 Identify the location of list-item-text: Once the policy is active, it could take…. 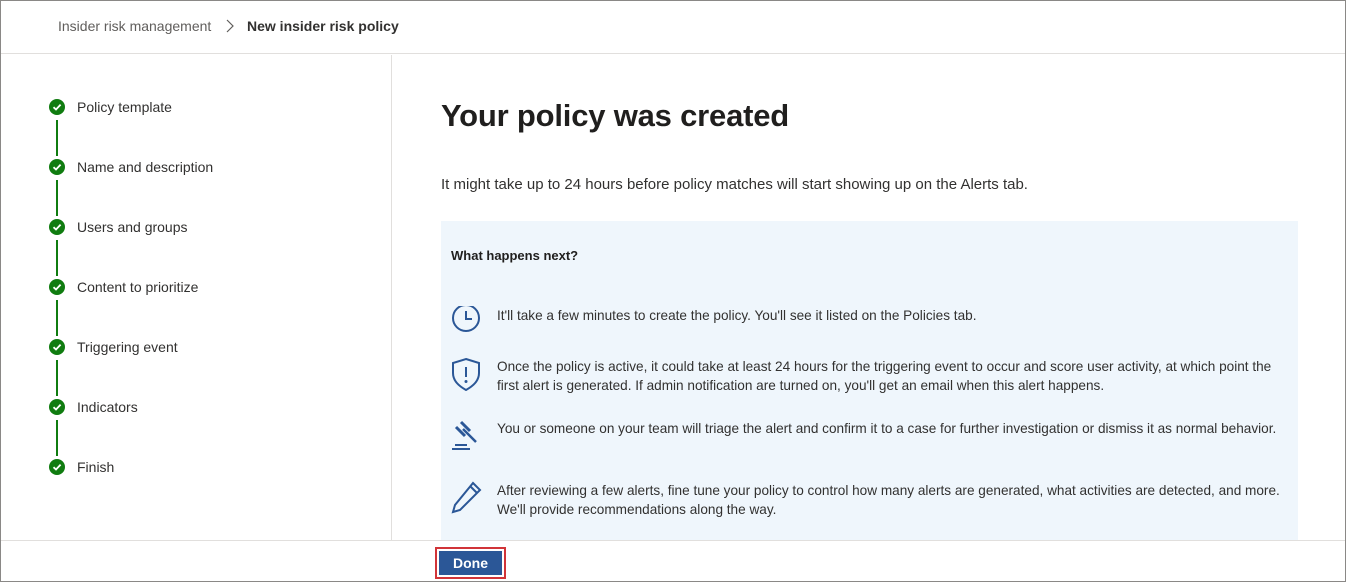
(884, 376).